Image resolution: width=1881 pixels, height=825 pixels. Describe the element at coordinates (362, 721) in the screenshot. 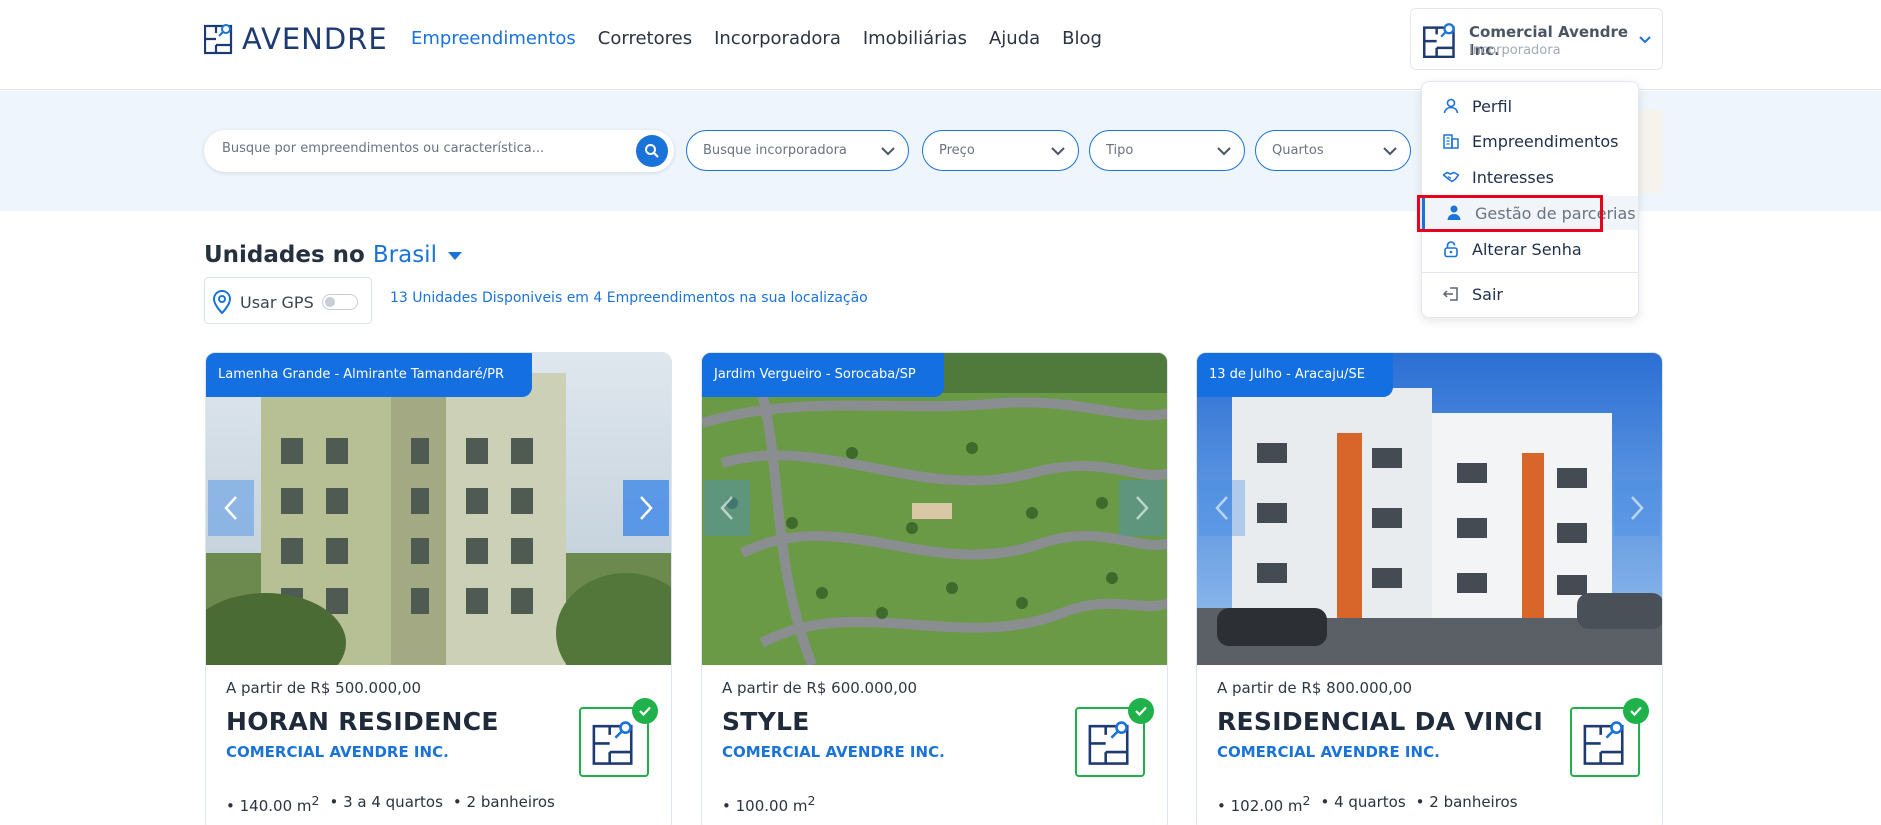

I see `property-name: HORAN RESIDENCE` at that location.